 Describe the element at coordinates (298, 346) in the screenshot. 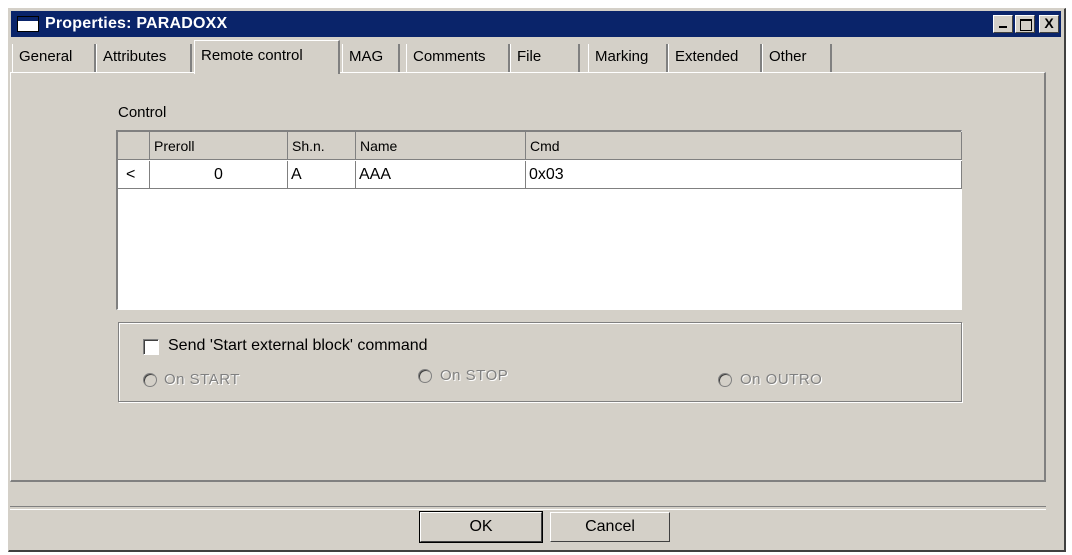

I see `start-external-block-label: Send 'Start external block' command` at that location.